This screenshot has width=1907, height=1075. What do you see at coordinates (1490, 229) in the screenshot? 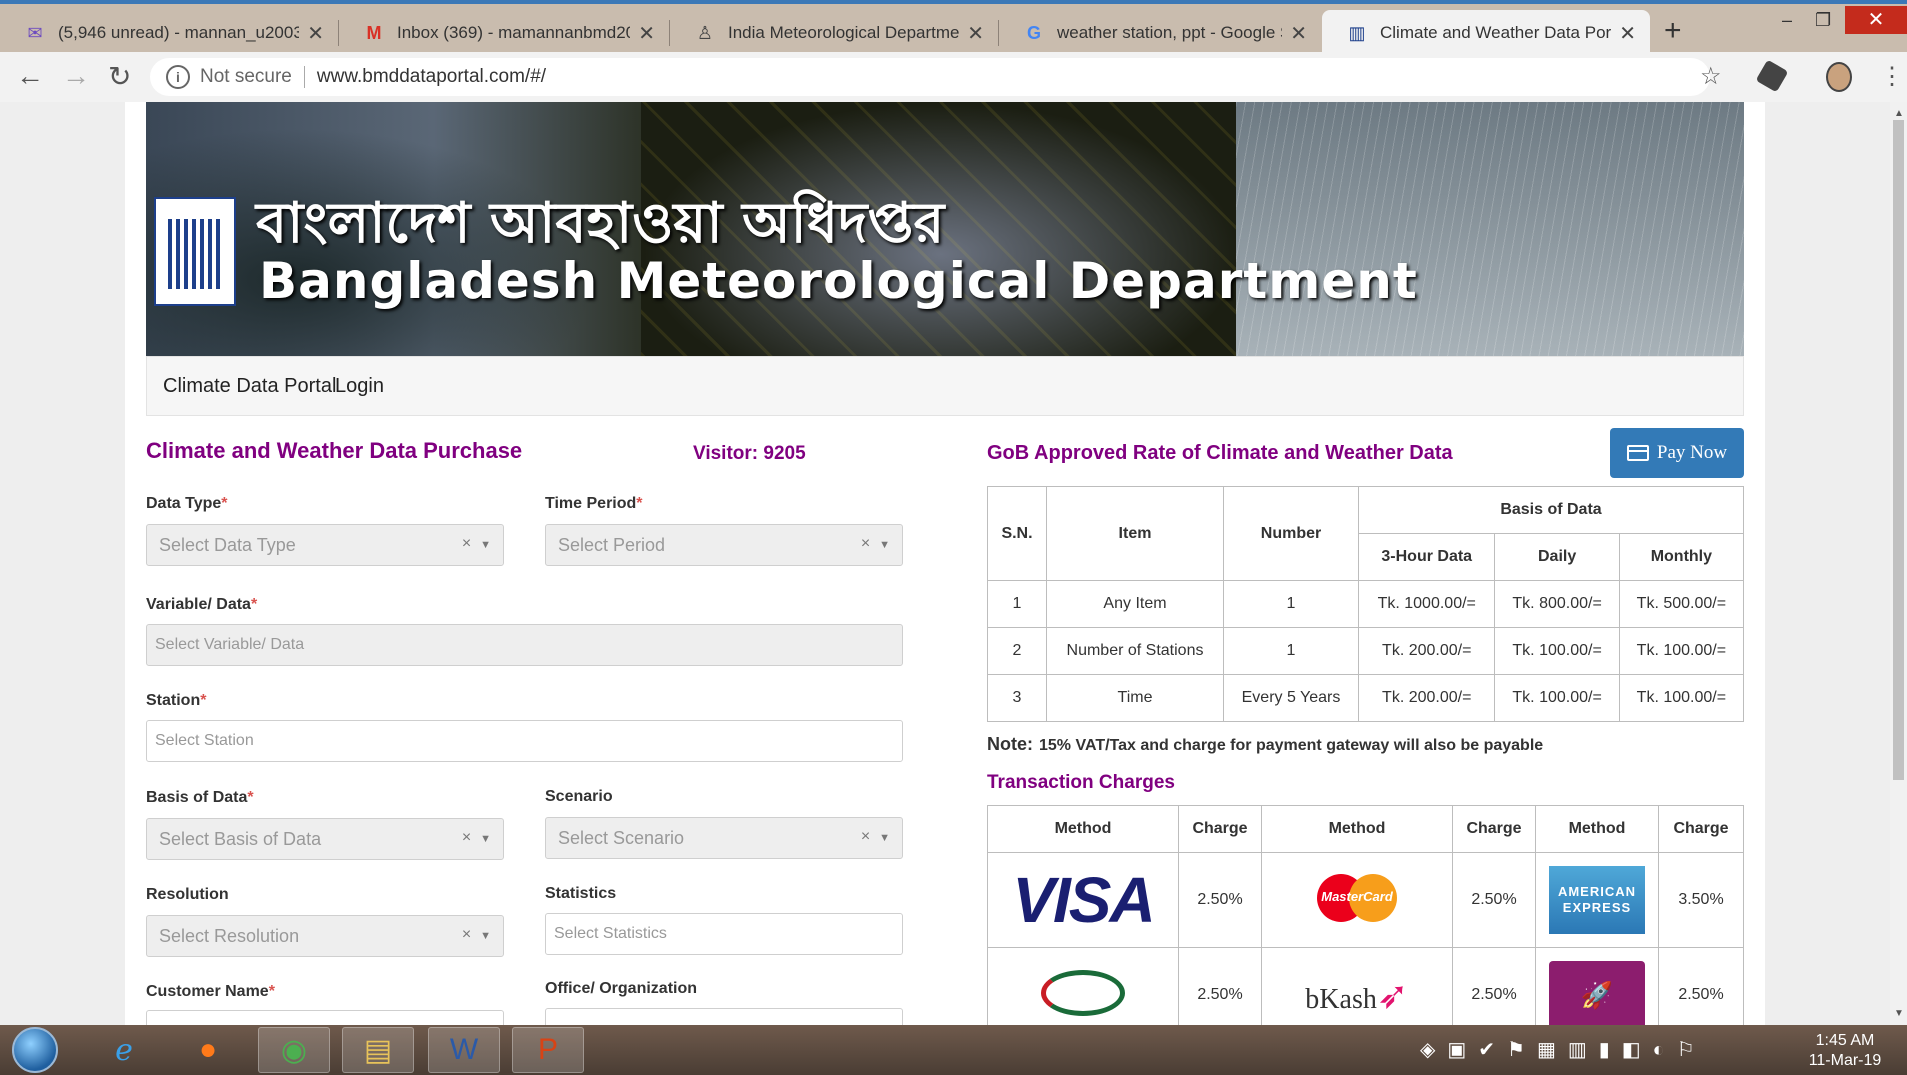
I see `rain-street-image` at bounding box center [1490, 229].